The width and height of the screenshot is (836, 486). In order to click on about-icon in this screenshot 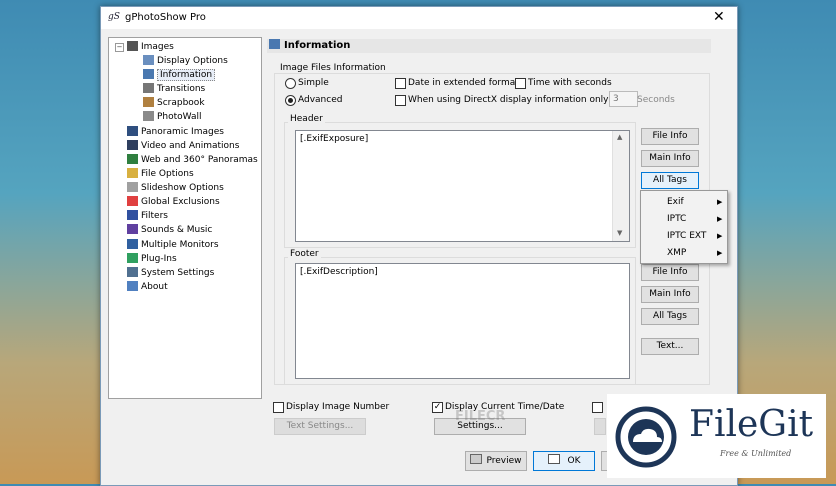, I will do `click(132, 286)`.